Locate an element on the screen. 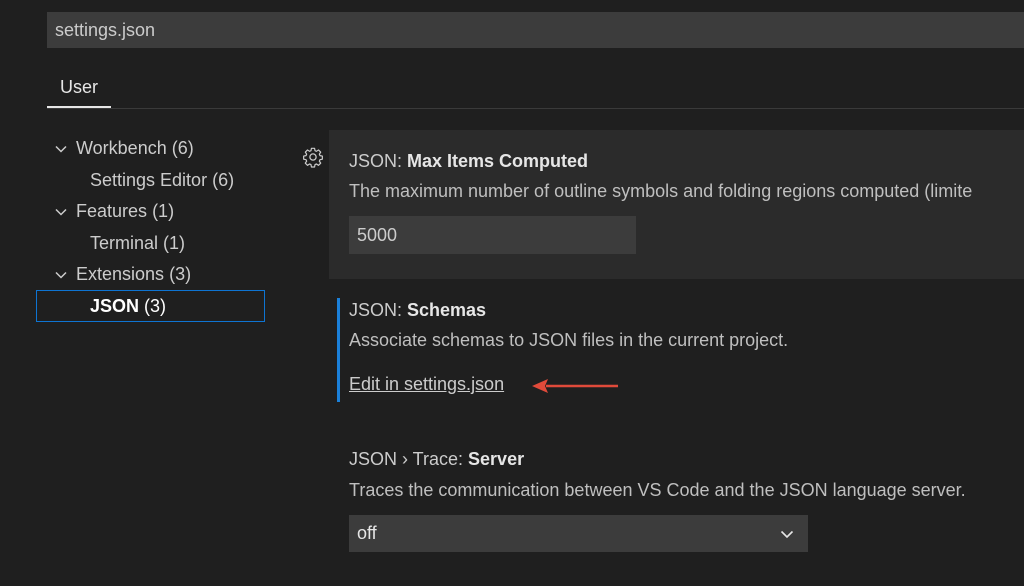 This screenshot has width=1024, height=586. toc-item-extensions: Extensions (3) is located at coordinates (122, 274).